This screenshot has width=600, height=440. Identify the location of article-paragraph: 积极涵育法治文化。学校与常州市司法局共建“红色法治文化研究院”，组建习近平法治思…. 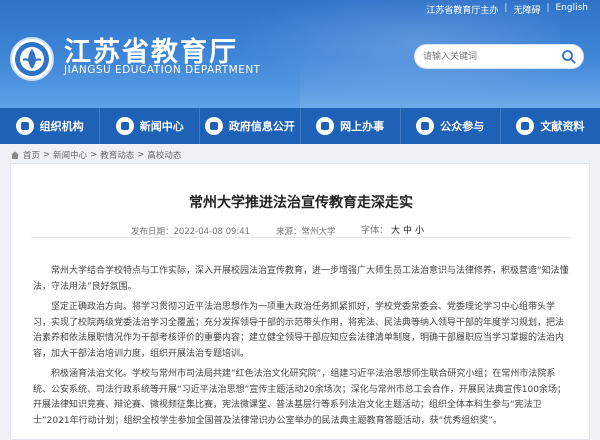
(299, 397).